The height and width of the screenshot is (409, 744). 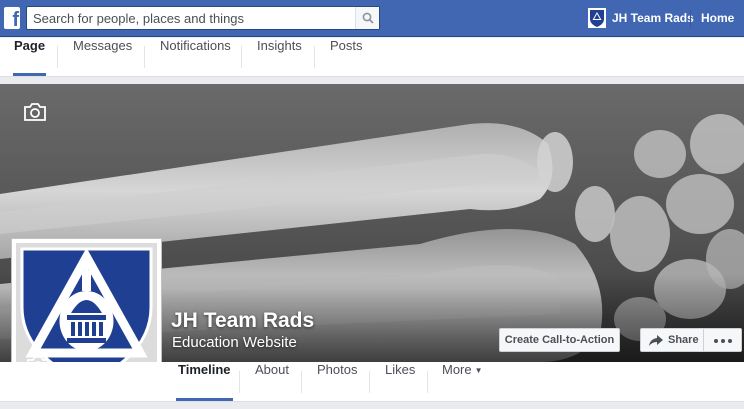 I want to click on top-navigation-bar: f JH Team Rads Home, so click(x=372, y=18).